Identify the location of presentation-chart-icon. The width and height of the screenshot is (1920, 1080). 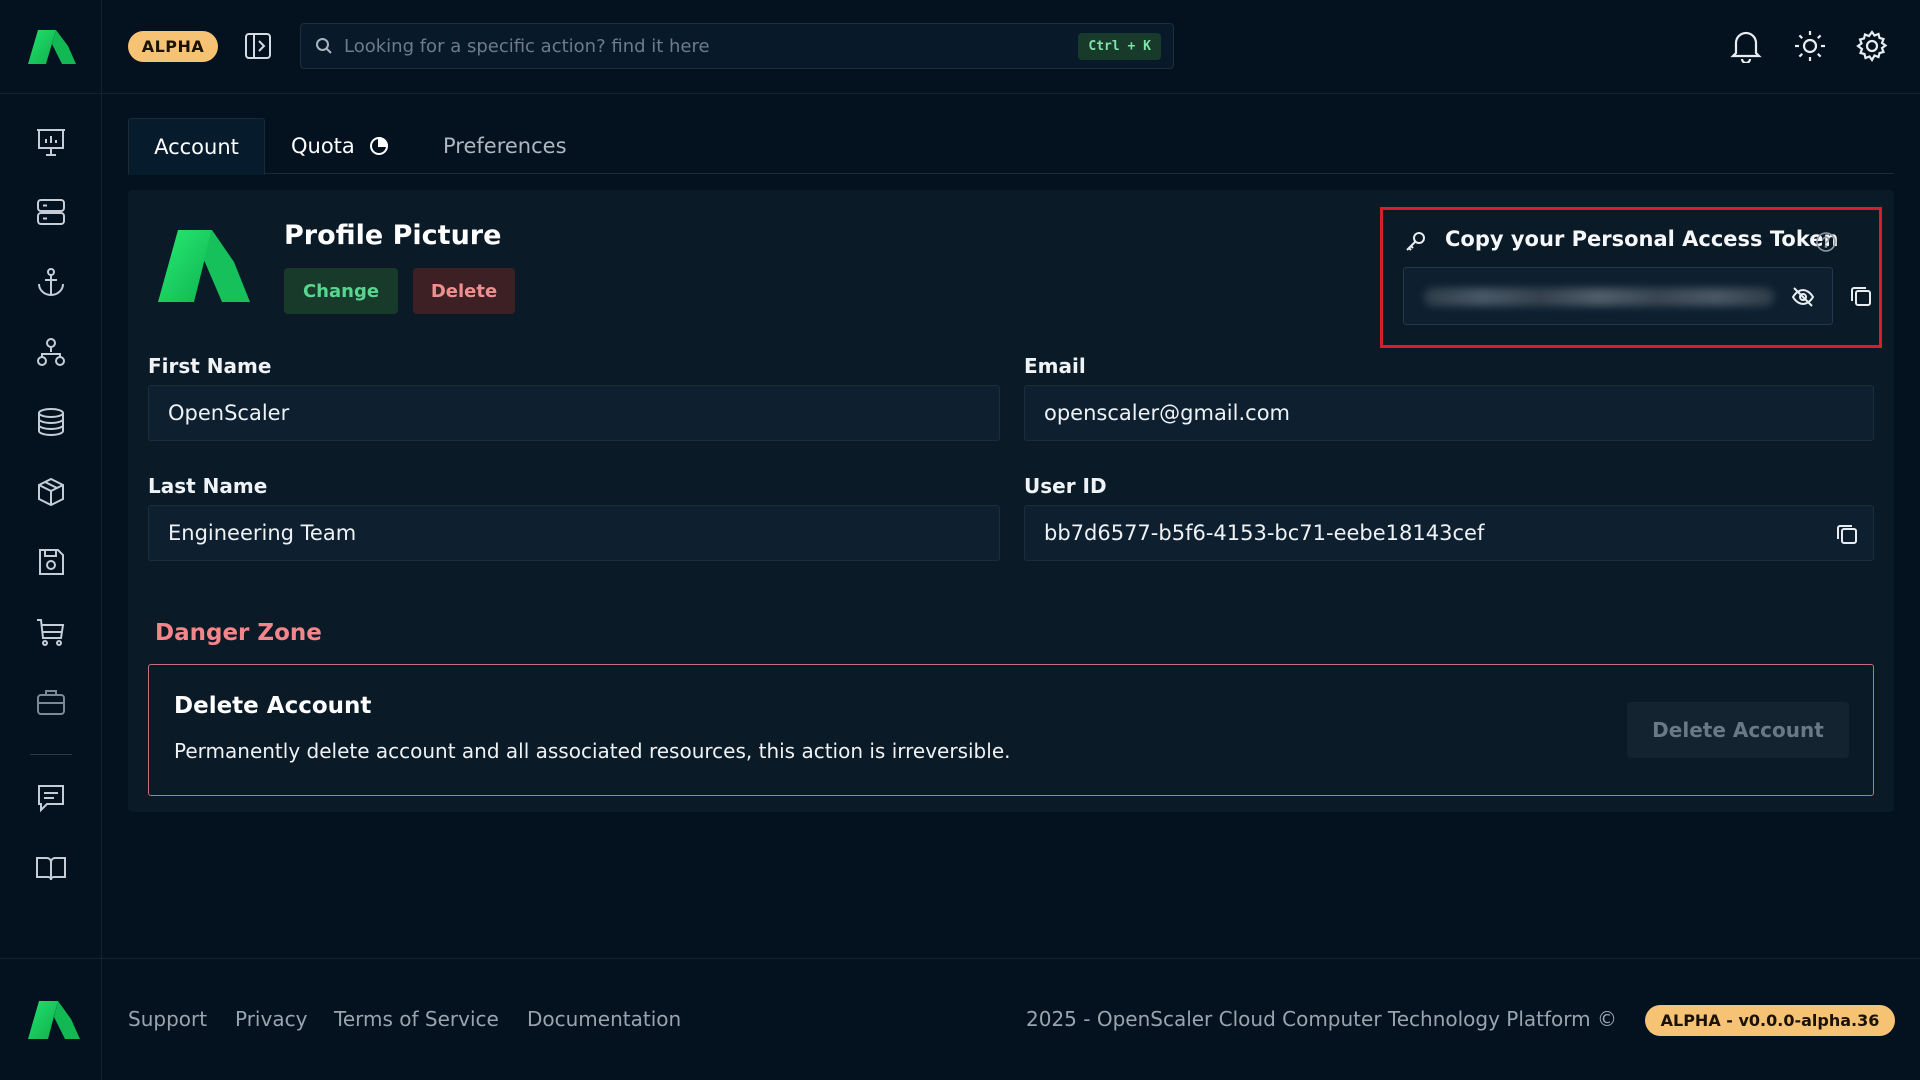
(51, 142).